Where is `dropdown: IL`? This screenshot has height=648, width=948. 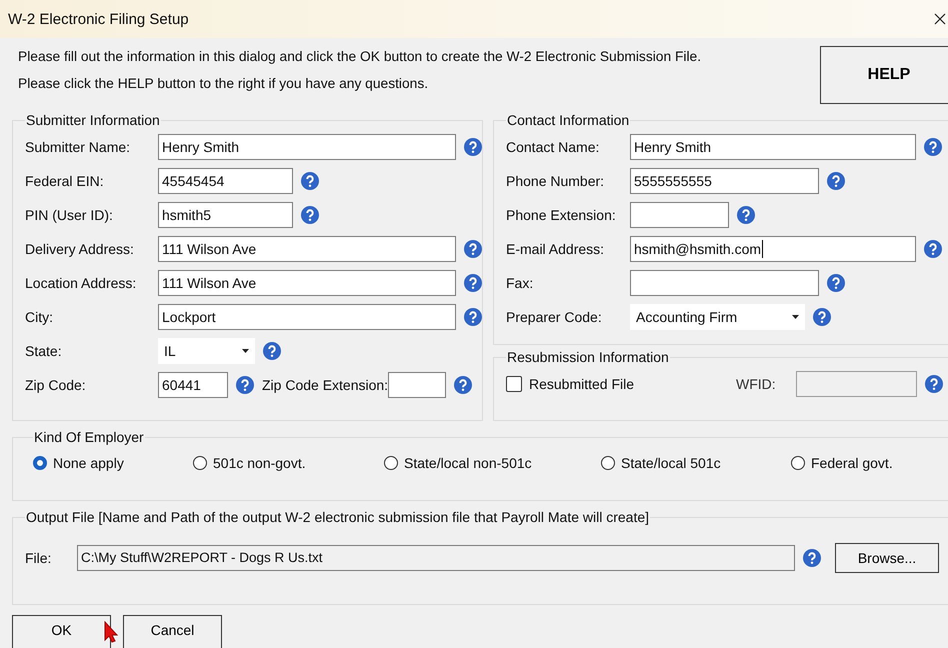
dropdown: IL is located at coordinates (206, 351).